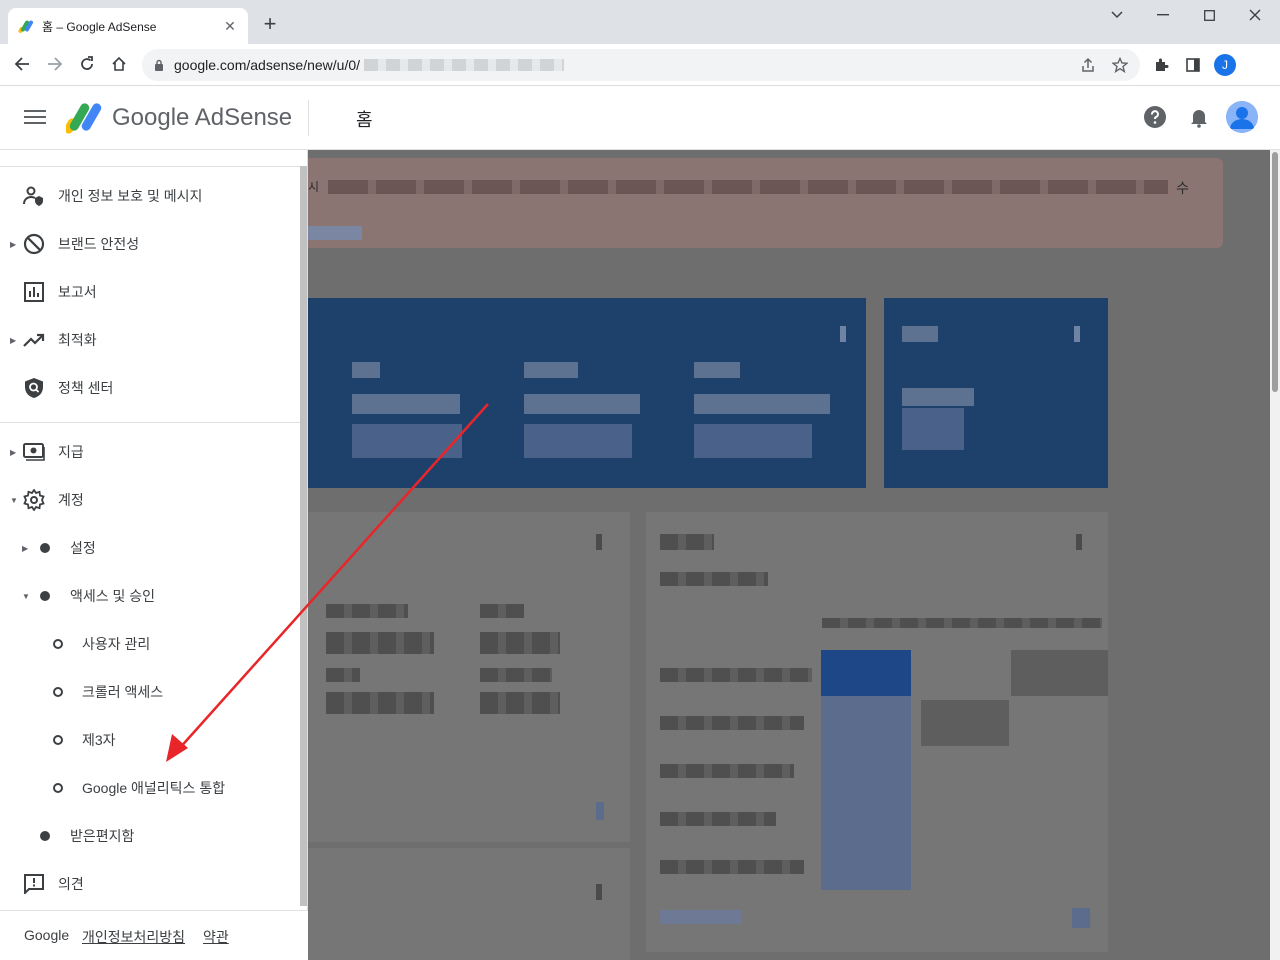  What do you see at coordinates (77, 292) in the screenshot?
I see `sidebar-item-label: 보고서` at bounding box center [77, 292].